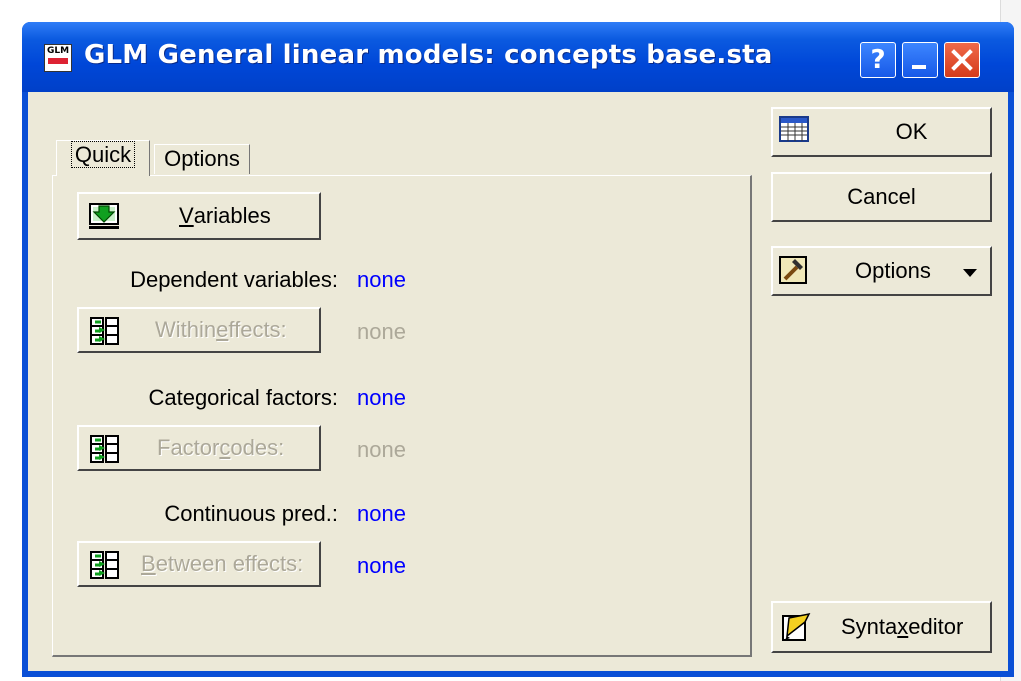 Image resolution: width=1021 pixels, height=681 pixels. I want to click on between-effects-button: Between effects:, so click(199, 564).